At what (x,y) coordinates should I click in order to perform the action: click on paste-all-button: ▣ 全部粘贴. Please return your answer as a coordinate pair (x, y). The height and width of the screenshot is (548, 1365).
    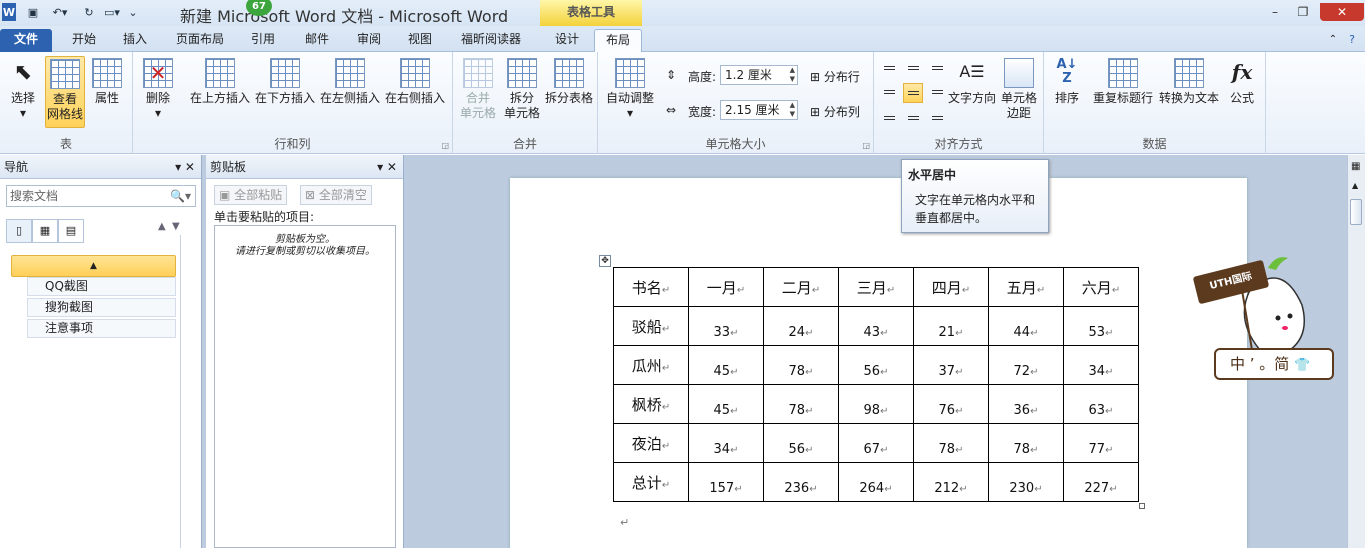
    Looking at the image, I should click on (251, 195).